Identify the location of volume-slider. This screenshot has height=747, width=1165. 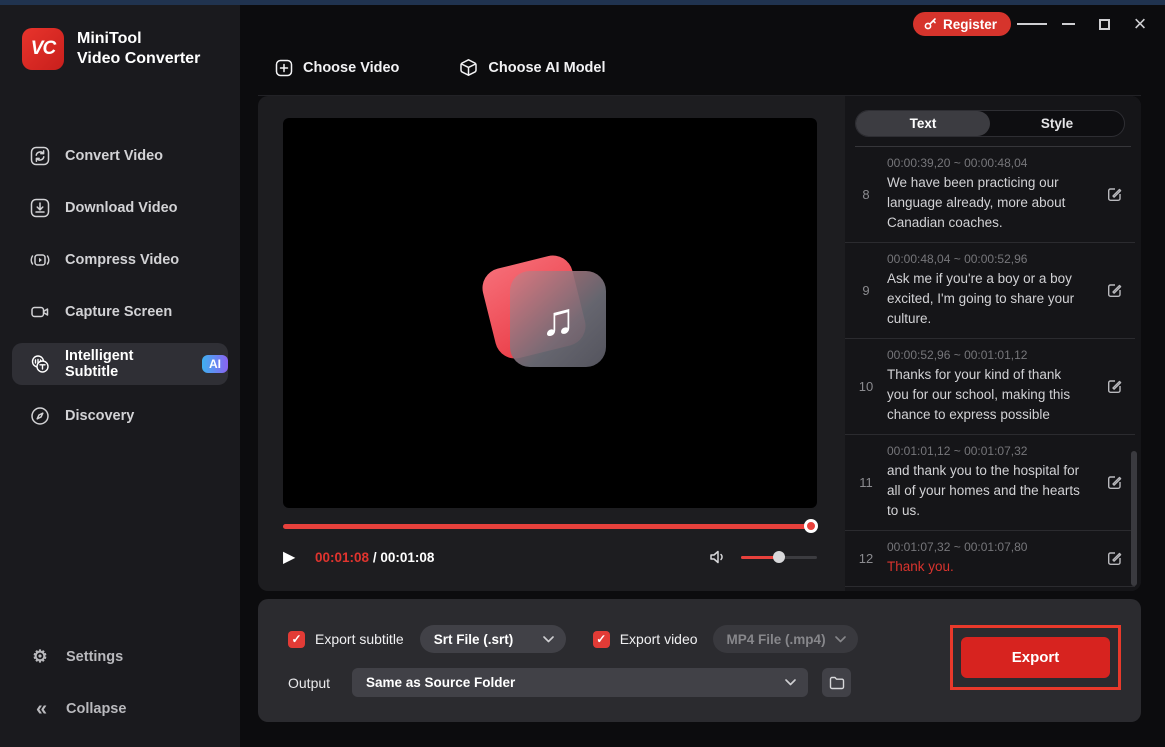
(779, 556).